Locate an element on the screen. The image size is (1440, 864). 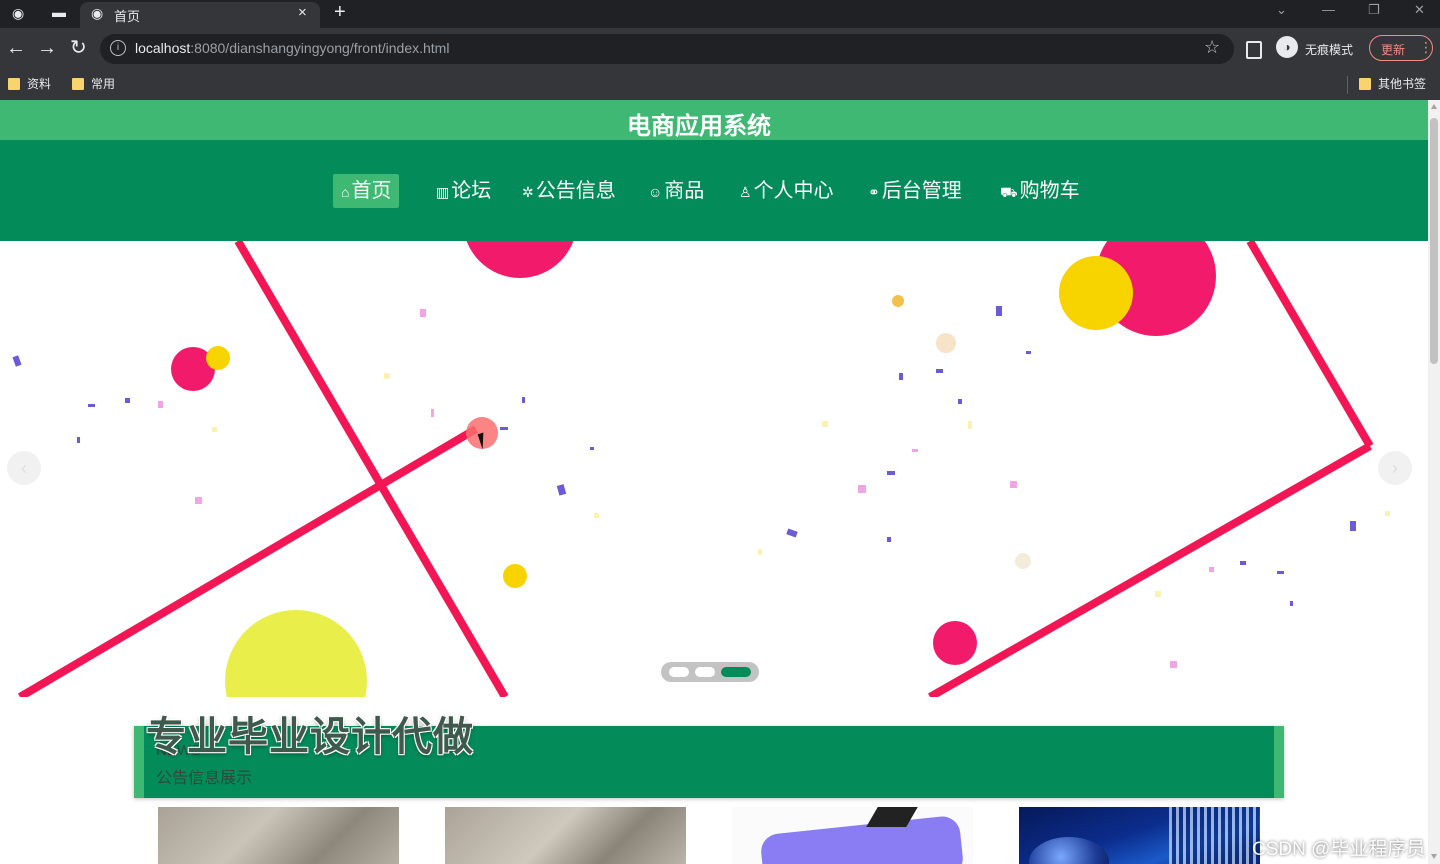
page-globe-icon: ◉ is located at coordinates (97, 13).